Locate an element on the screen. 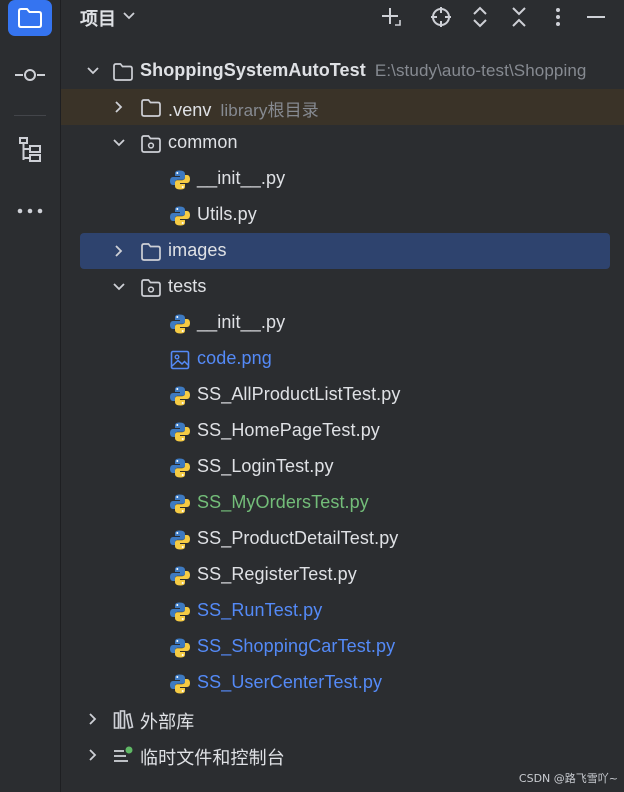 The width and height of the screenshot is (624, 792). tree-row-file: SS_HomePageTest.py is located at coordinates (342, 431).